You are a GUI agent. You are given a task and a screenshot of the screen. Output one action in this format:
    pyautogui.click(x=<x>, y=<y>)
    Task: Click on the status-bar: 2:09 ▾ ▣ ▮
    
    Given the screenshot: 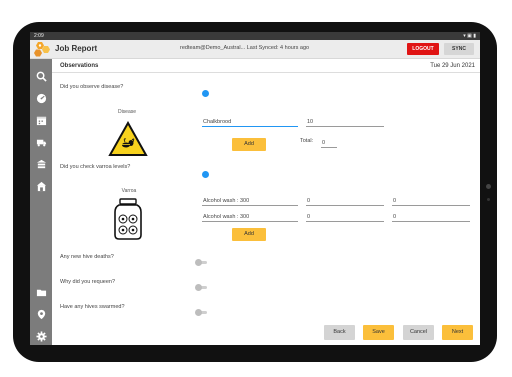 What is the action you would take?
    pyautogui.click(x=255, y=36)
    